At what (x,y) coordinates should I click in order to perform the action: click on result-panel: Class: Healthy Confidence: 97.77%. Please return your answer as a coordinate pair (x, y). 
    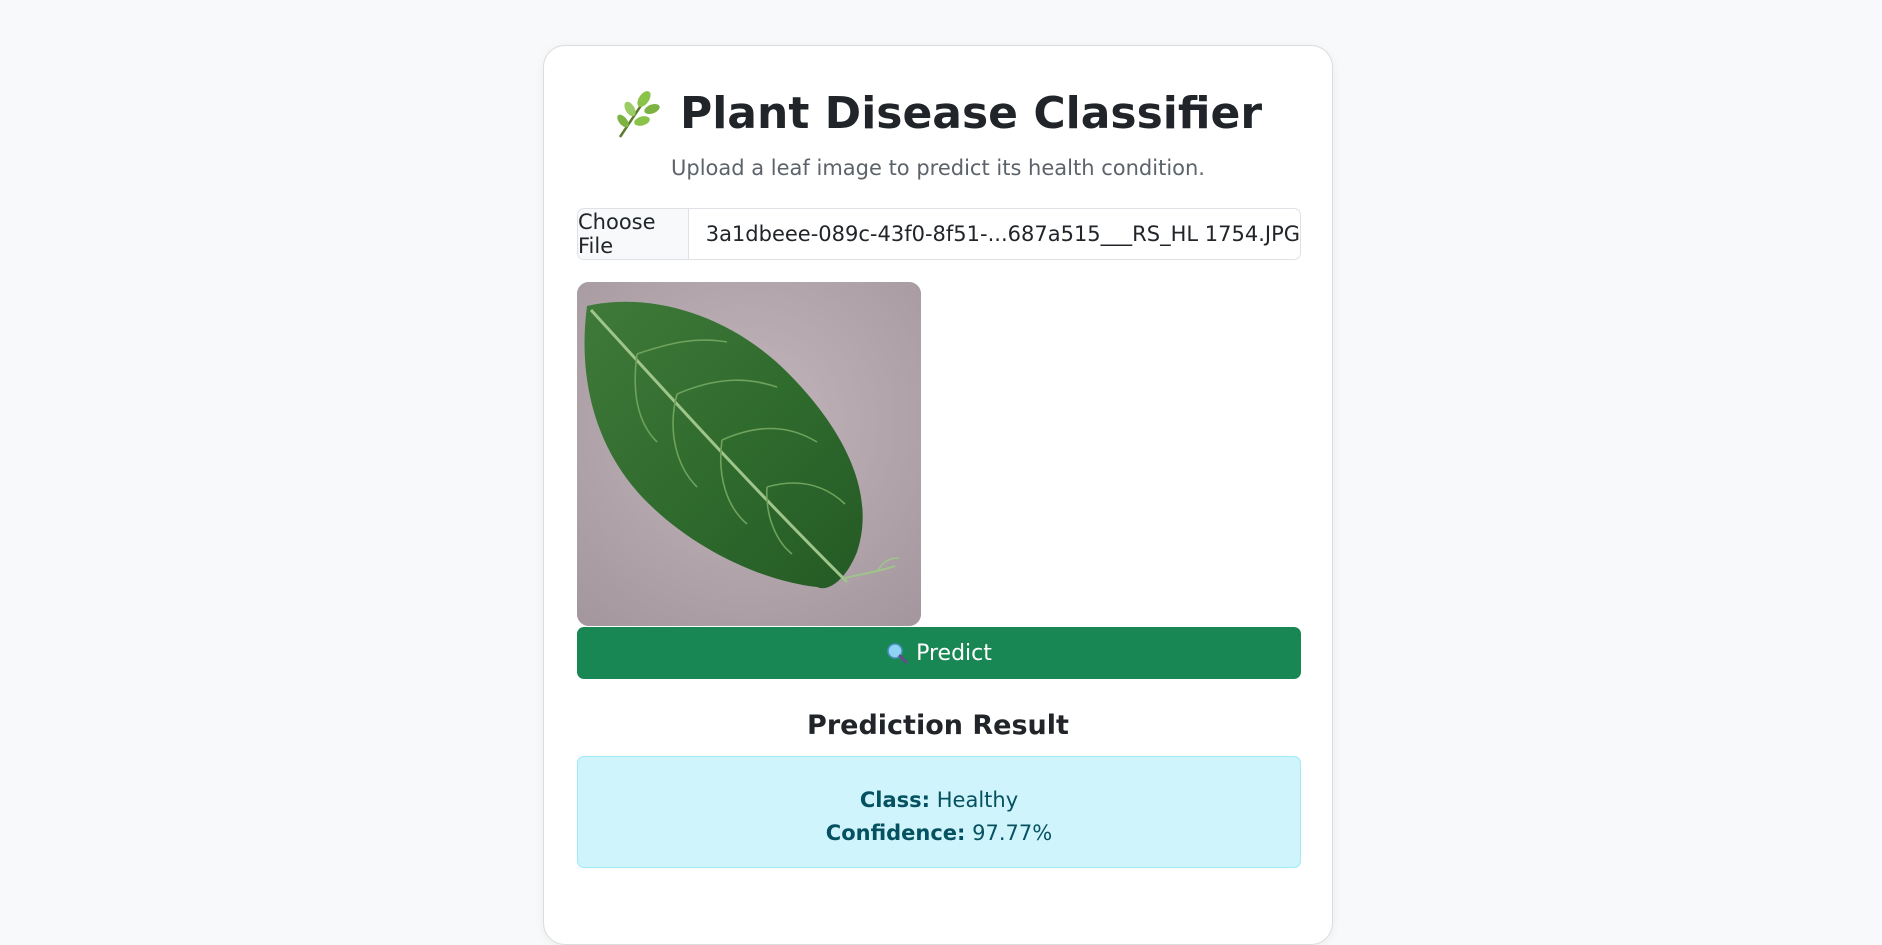
    Looking at the image, I should click on (939, 812).